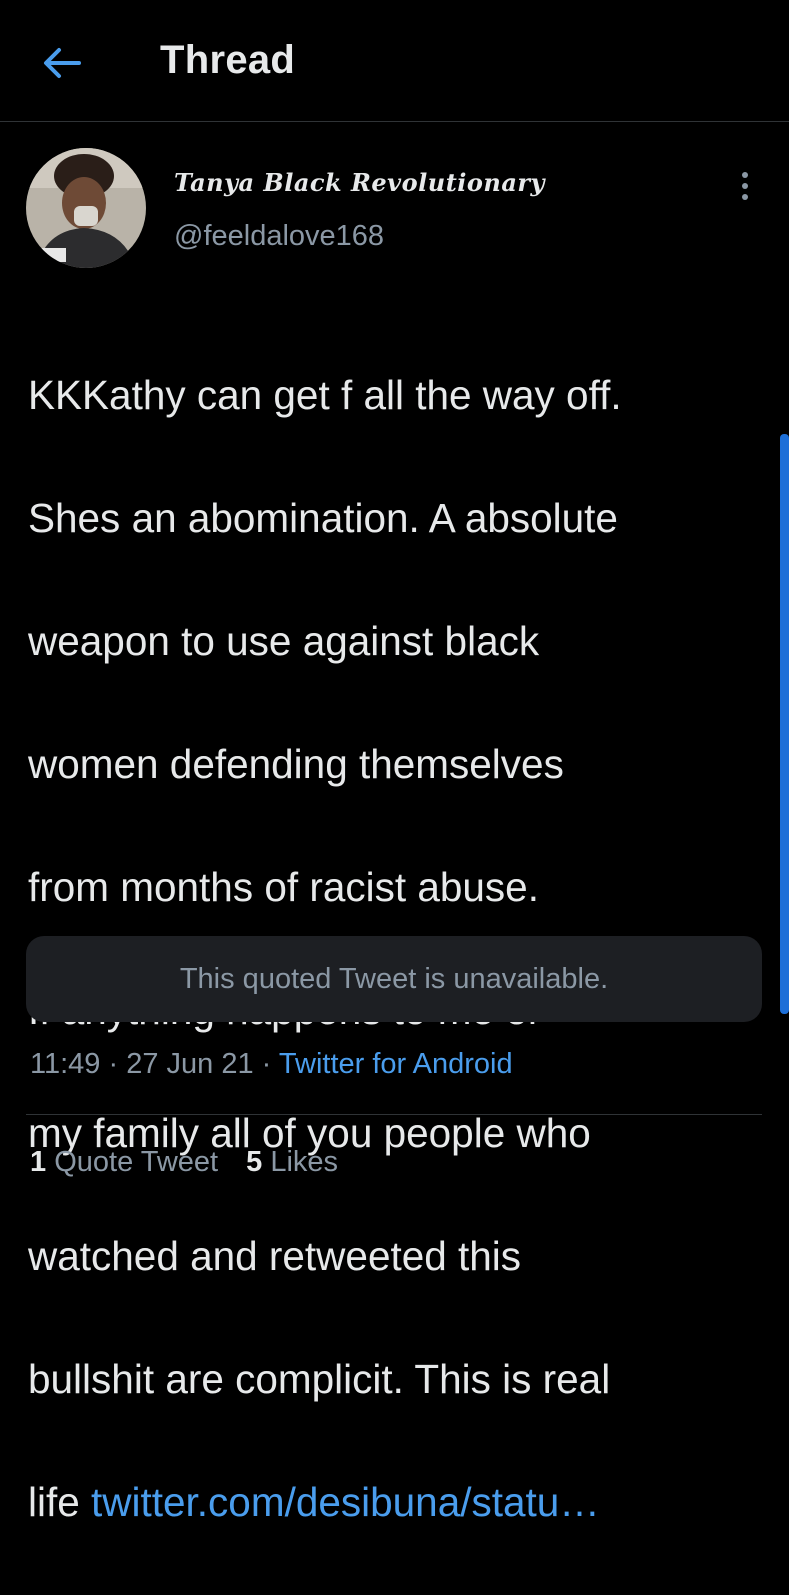 The width and height of the screenshot is (789, 1595). I want to click on quote-tweets-stat: 1 Quote Tweet, so click(124, 1162).